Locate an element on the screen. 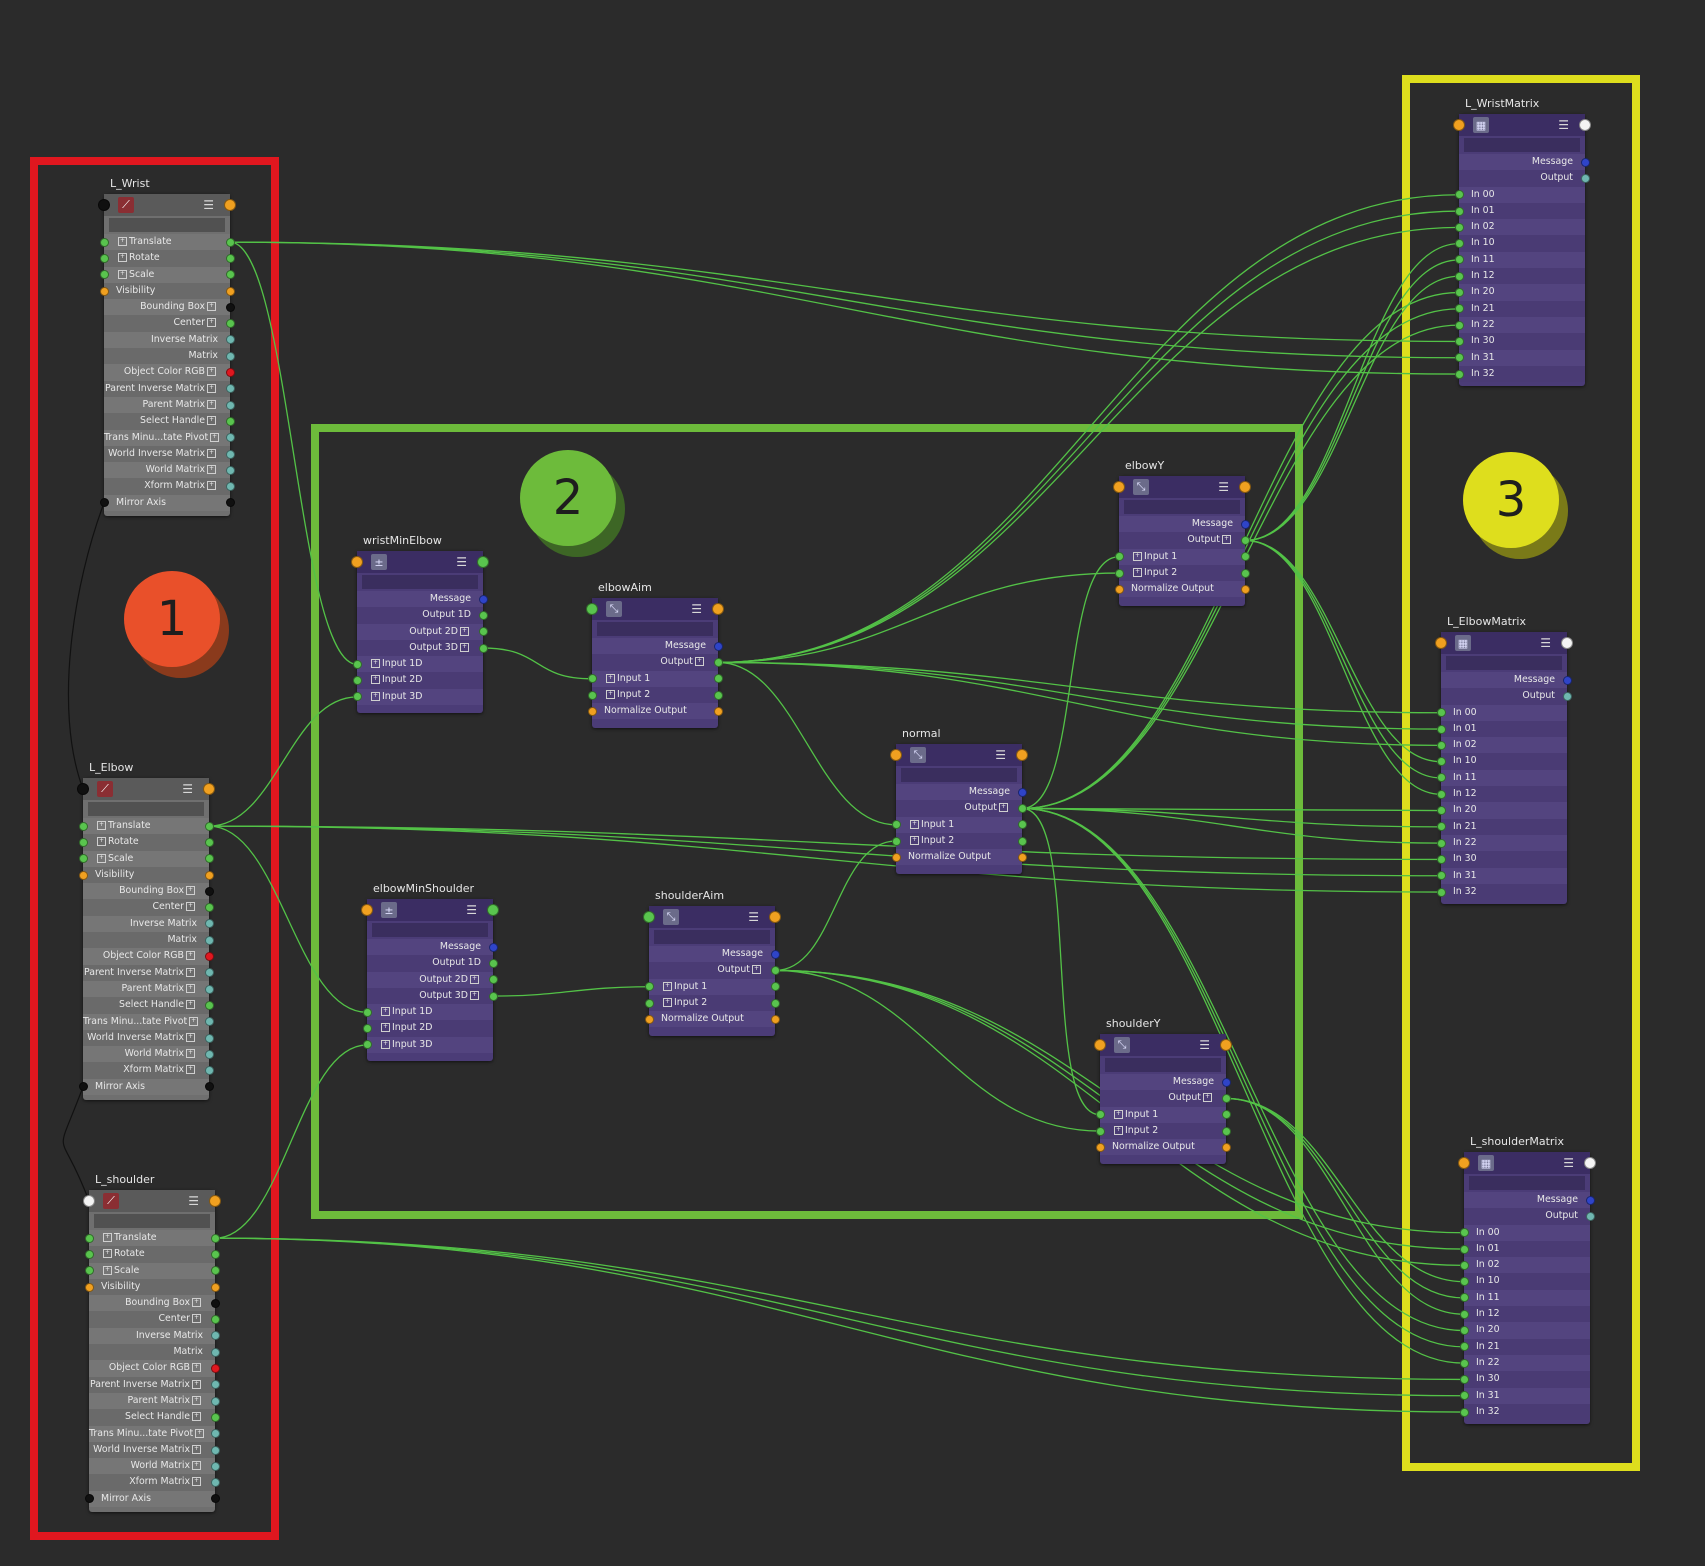 This screenshot has width=1705, height=1566. input-1-in-port is located at coordinates (896, 825).